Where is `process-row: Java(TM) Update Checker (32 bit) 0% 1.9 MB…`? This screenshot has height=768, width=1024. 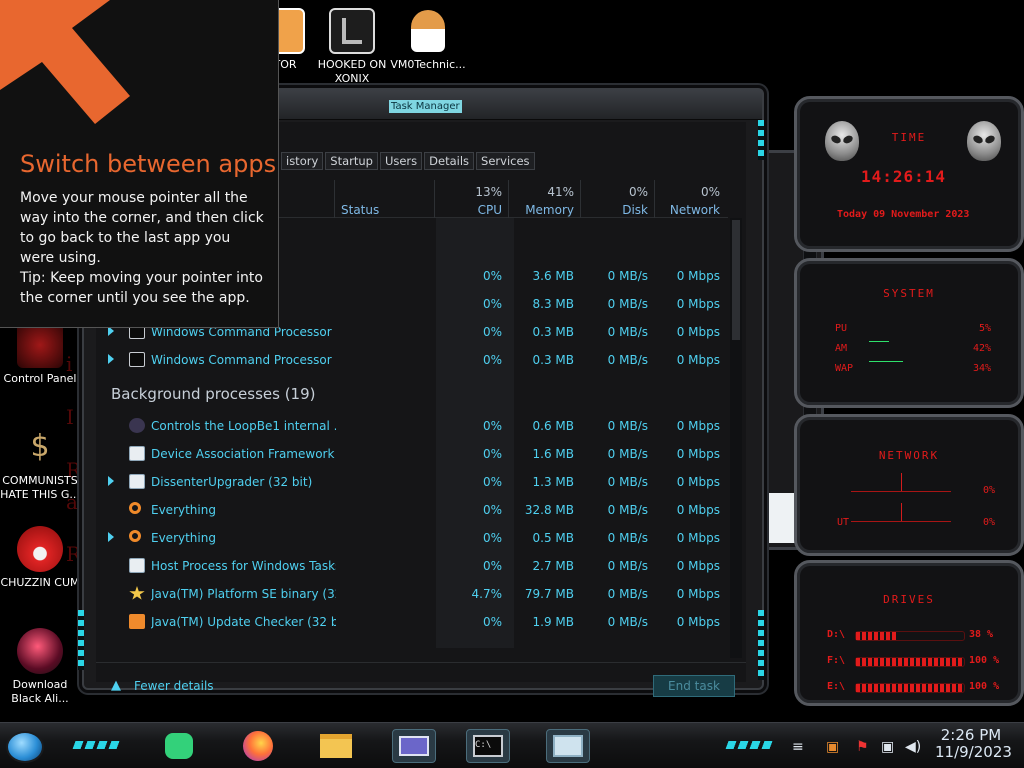
process-row: Java(TM) Update Checker (32 bit) 0% 1.9 MB… is located at coordinates (412, 622).